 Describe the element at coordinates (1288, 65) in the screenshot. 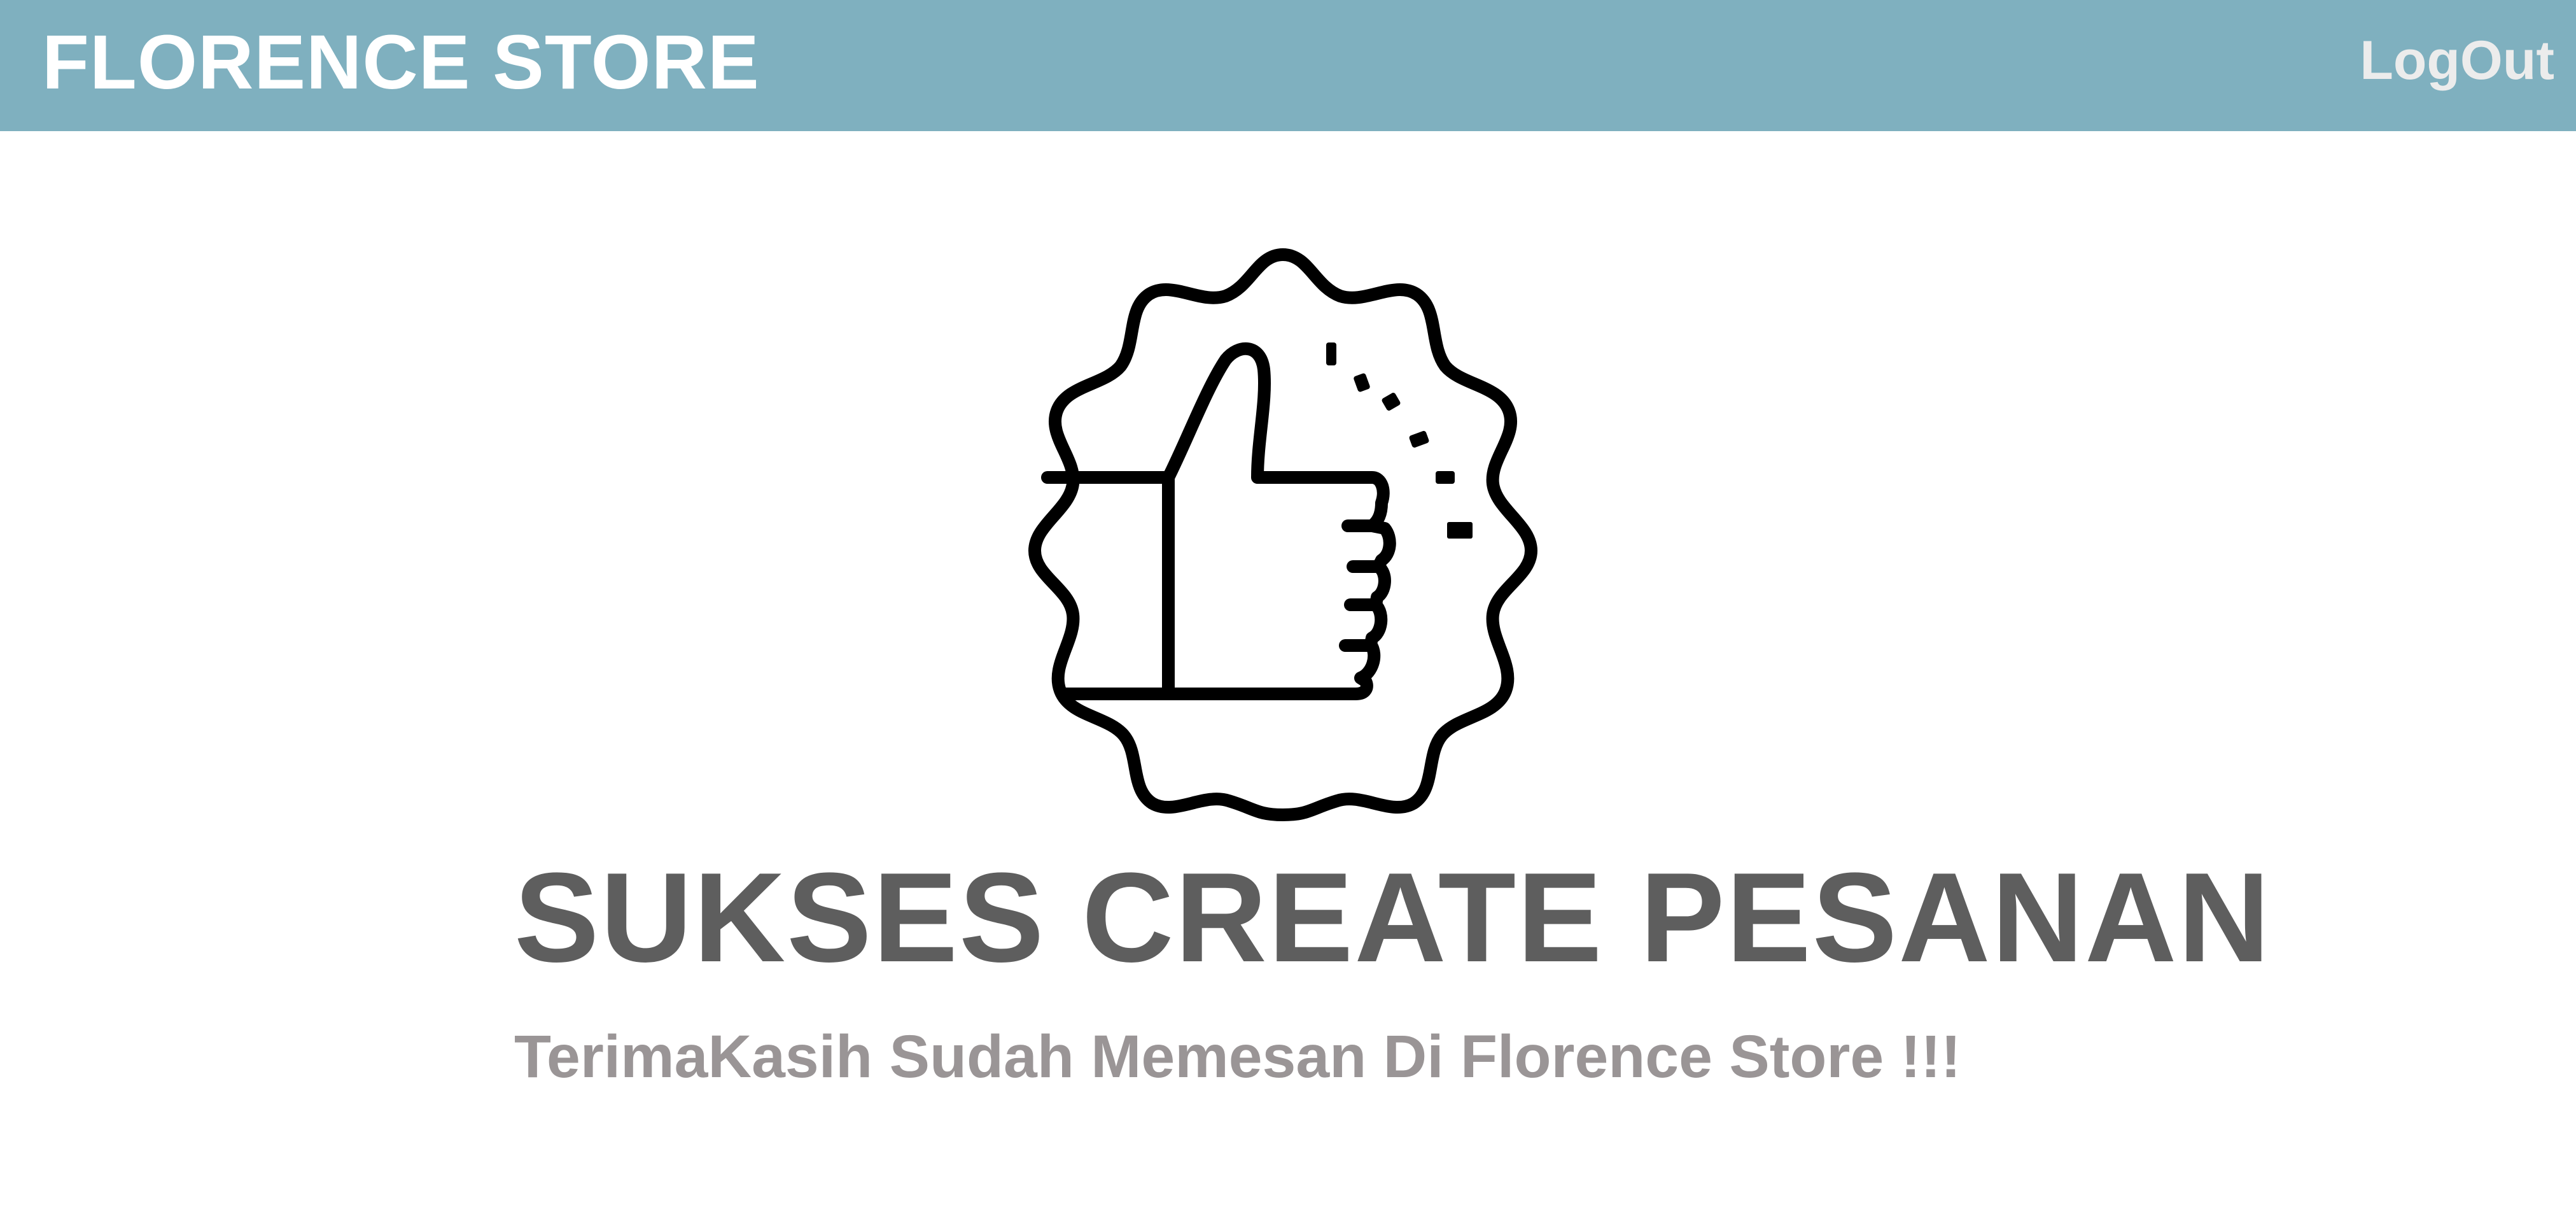

I see `top-navbar: FLORENCE STORE LogOut` at that location.